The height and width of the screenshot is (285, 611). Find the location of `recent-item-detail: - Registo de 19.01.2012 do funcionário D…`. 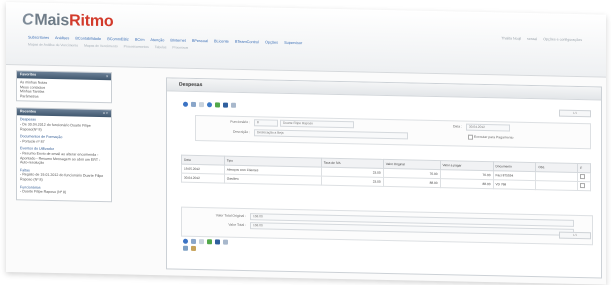

recent-item-detail: - Registo de 19.01.2012 do funcionário D… is located at coordinates (62, 177).